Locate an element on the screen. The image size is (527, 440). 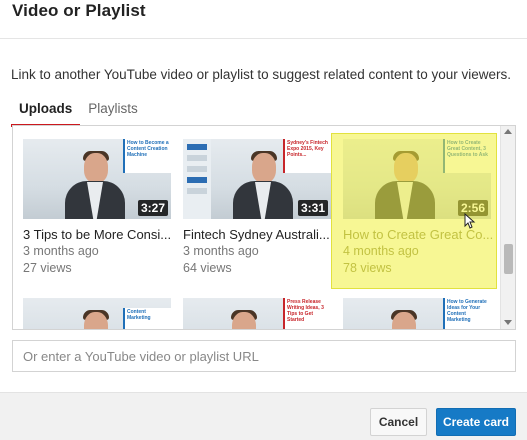
title-divider is located at coordinates (263, 38).